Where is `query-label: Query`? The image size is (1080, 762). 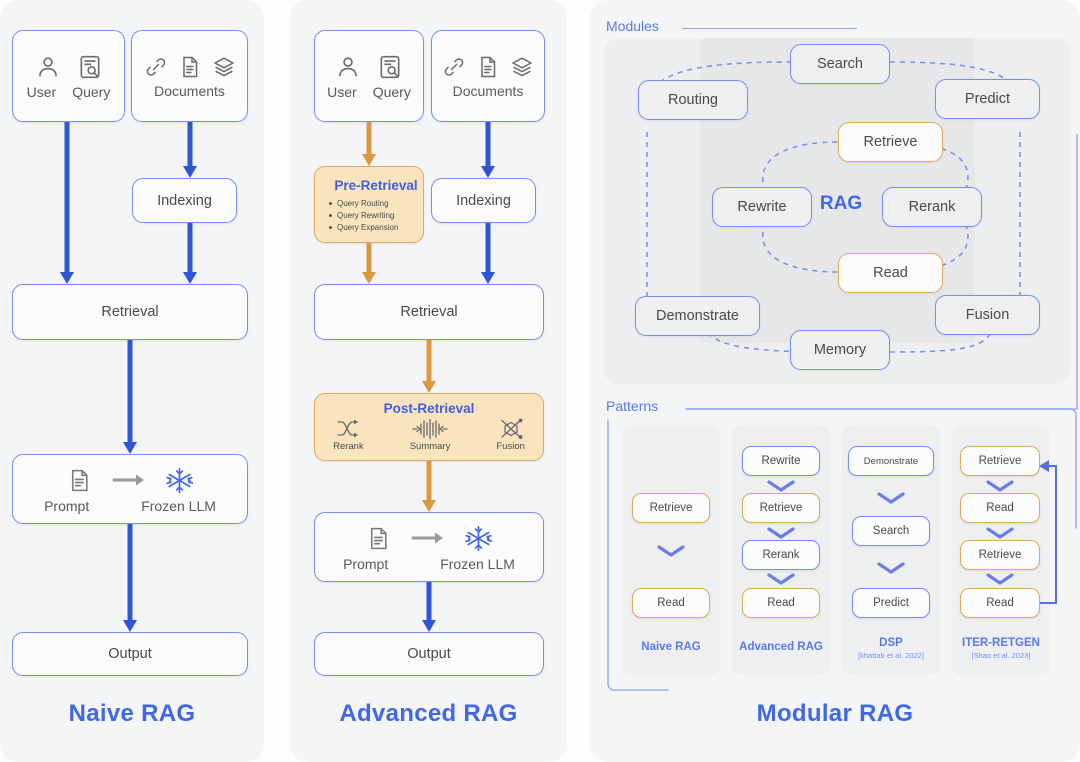 query-label: Query is located at coordinates (91, 92).